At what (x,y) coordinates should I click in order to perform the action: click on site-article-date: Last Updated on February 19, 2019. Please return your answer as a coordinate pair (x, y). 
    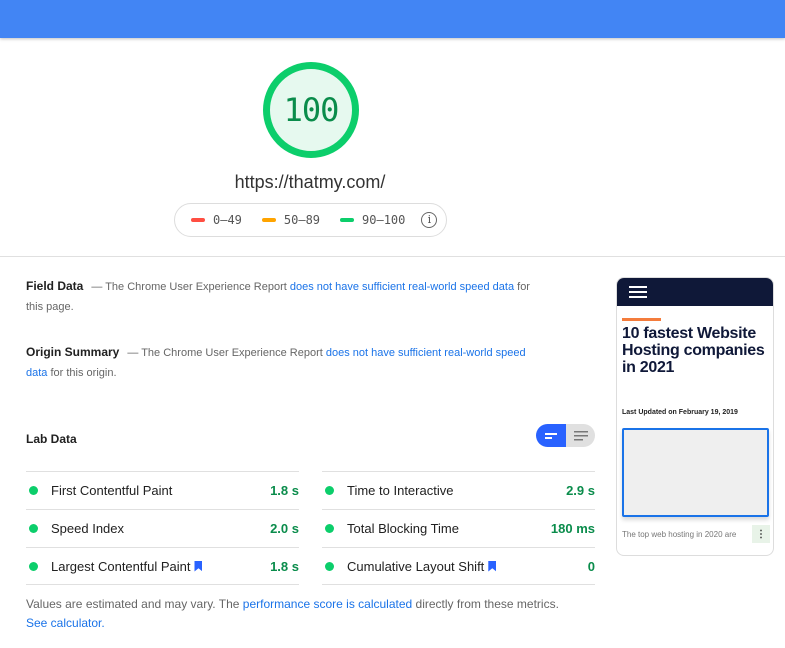
    Looking at the image, I should click on (680, 412).